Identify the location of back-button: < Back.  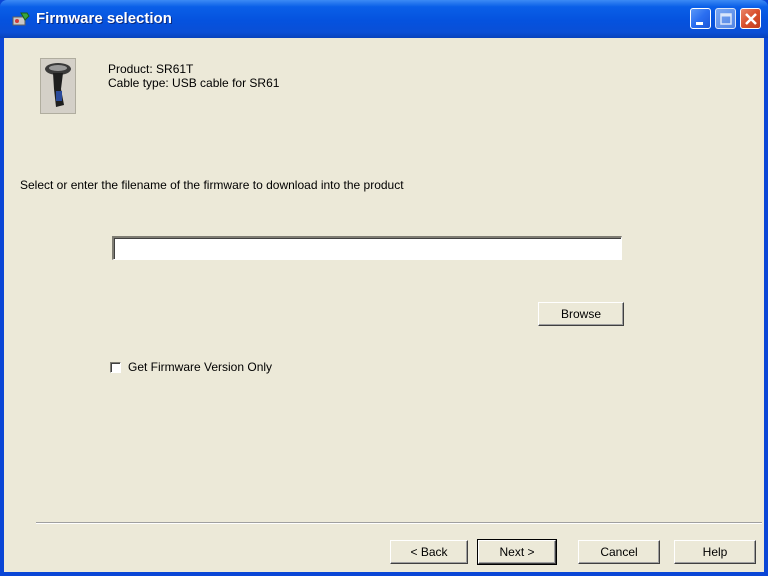
(429, 552).